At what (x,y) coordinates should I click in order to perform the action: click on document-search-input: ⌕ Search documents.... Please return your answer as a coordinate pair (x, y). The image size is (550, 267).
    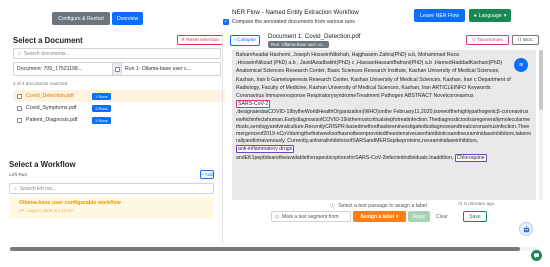
    Looking at the image, I should click on (117, 53).